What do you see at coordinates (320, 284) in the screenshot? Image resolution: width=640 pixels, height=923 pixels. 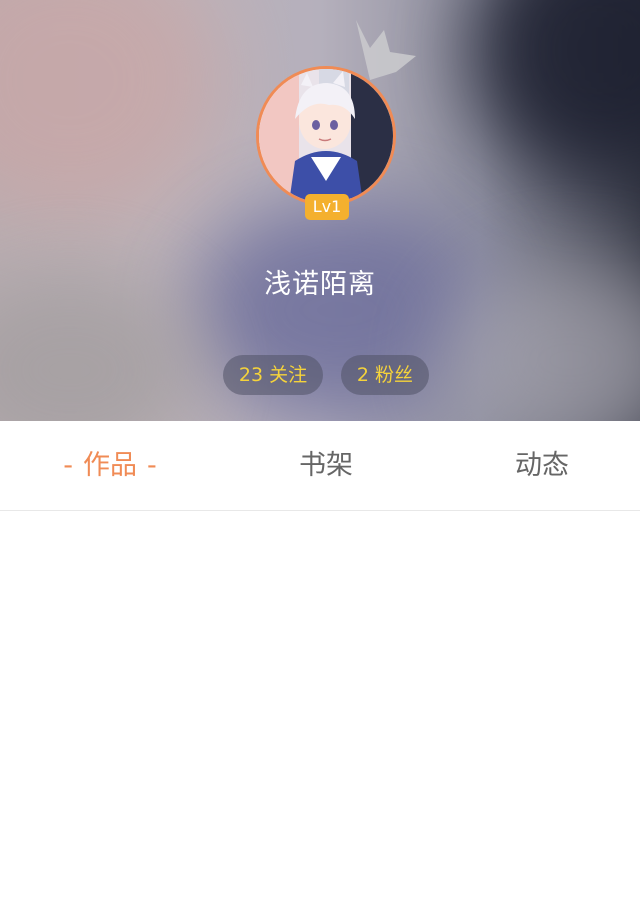 I see `username: 浅诺陌离` at bounding box center [320, 284].